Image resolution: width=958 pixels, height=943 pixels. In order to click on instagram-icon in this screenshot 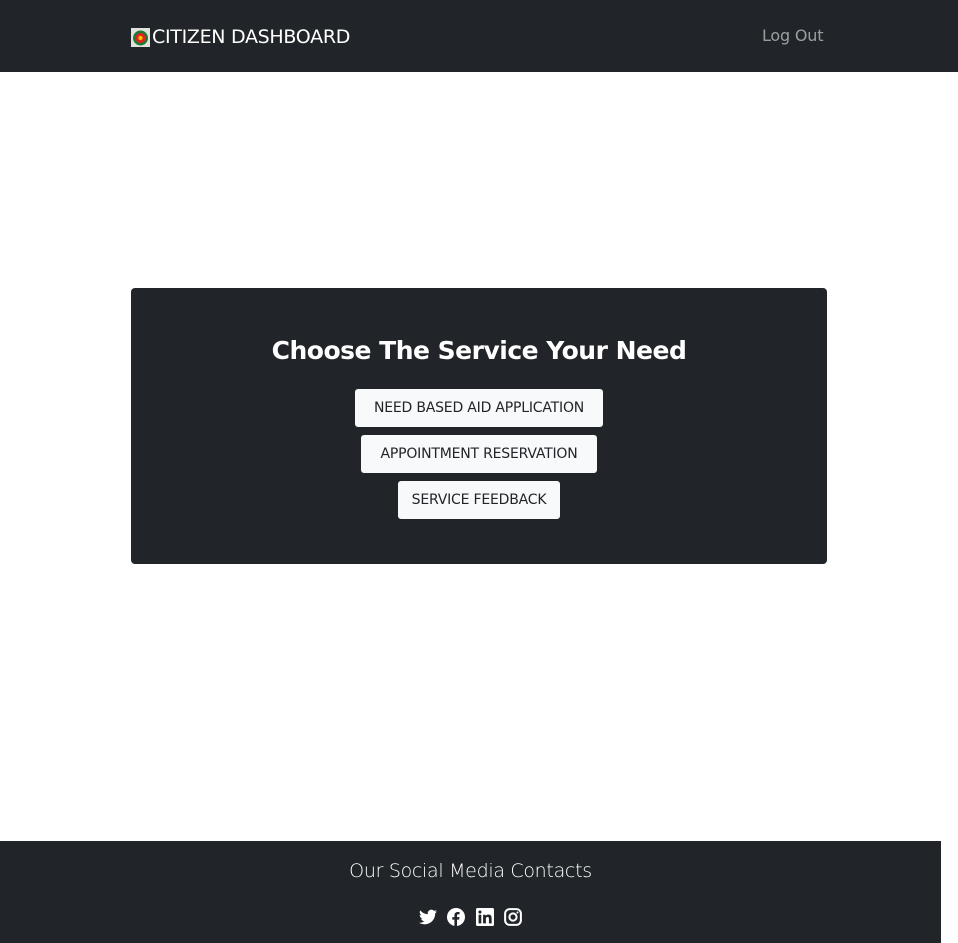, I will do `click(513, 917)`.